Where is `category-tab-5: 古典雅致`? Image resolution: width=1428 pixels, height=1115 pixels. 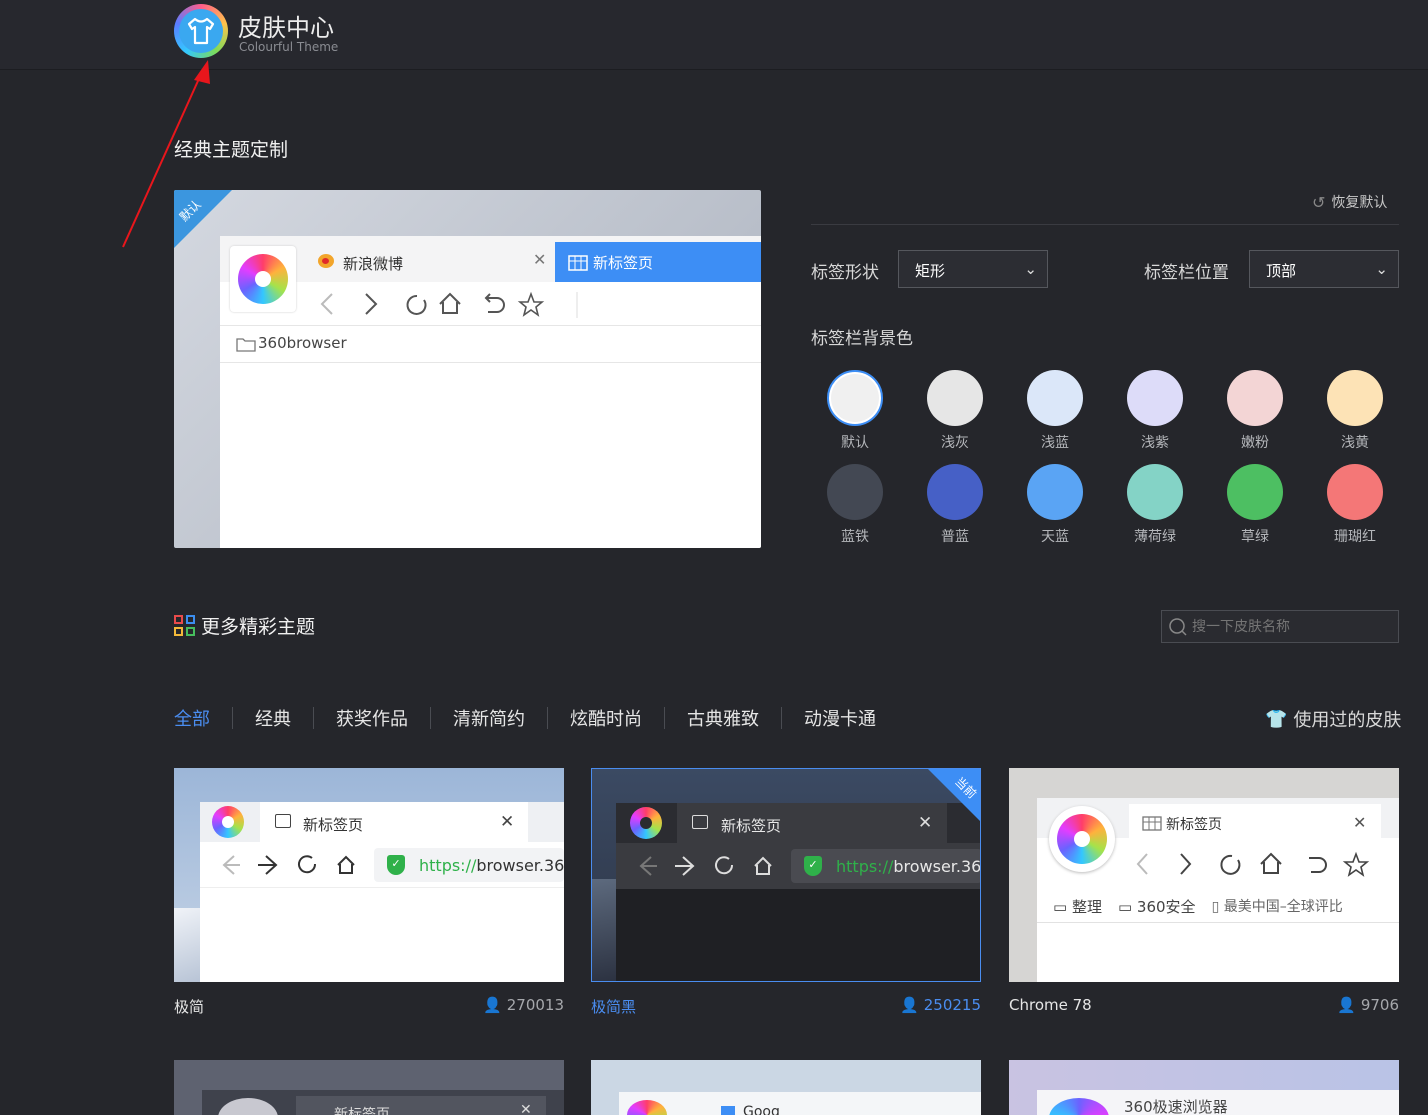 category-tab-5: 古典雅致 is located at coordinates (723, 718).